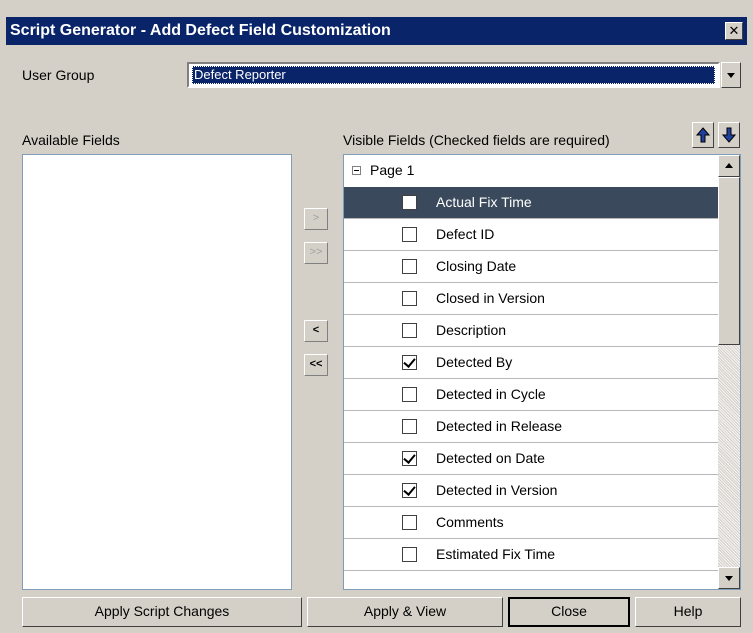  Describe the element at coordinates (162, 612) in the screenshot. I see `apply-script-changes-button: Apply Script Changes` at that location.